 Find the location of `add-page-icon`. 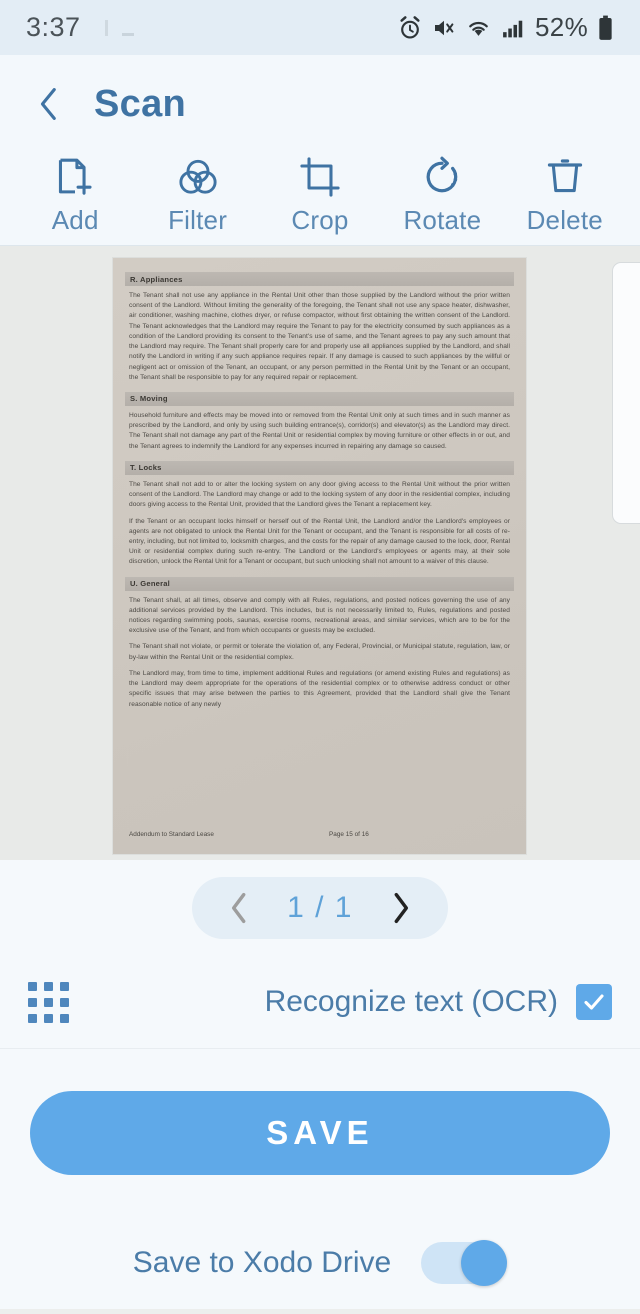

add-page-icon is located at coordinates (75, 177).